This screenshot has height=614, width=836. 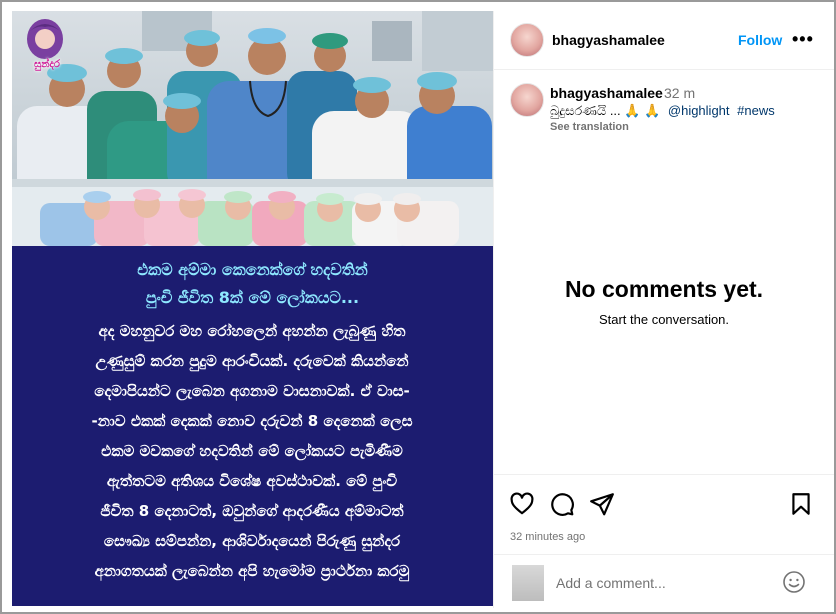 I want to click on avatar, so click(x=527, y=40).